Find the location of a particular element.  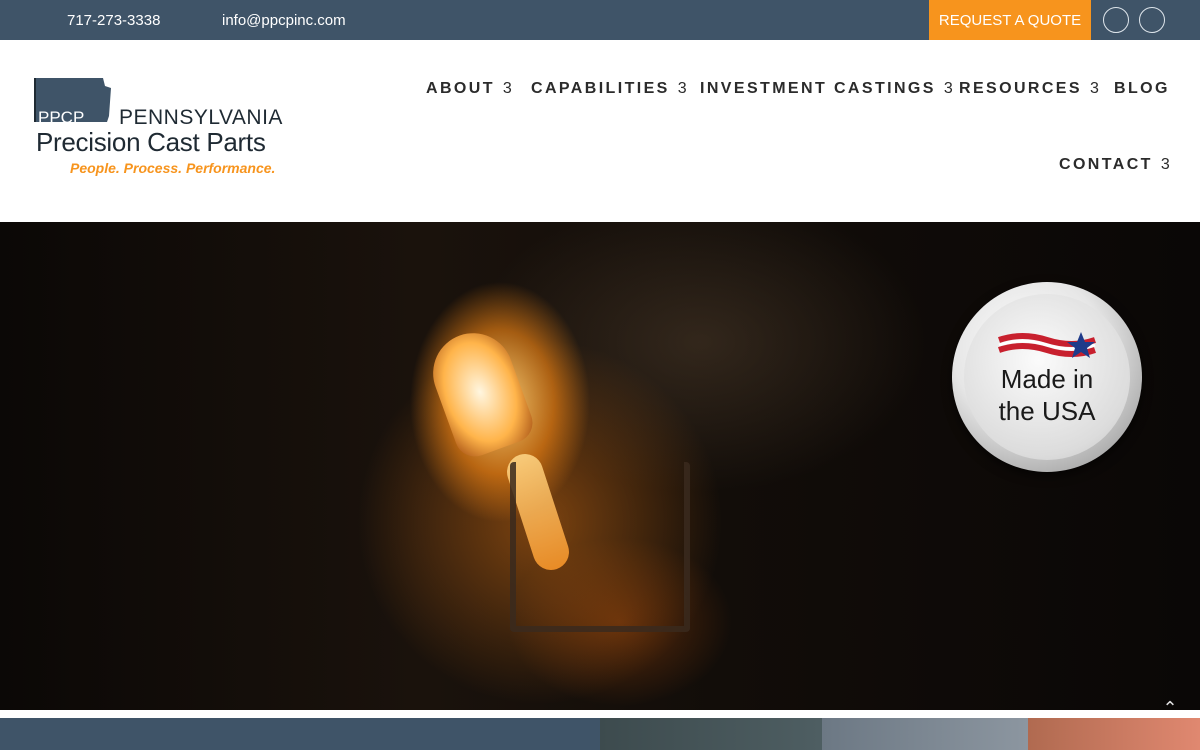

badge-line1: Made in is located at coordinates (1047, 379).